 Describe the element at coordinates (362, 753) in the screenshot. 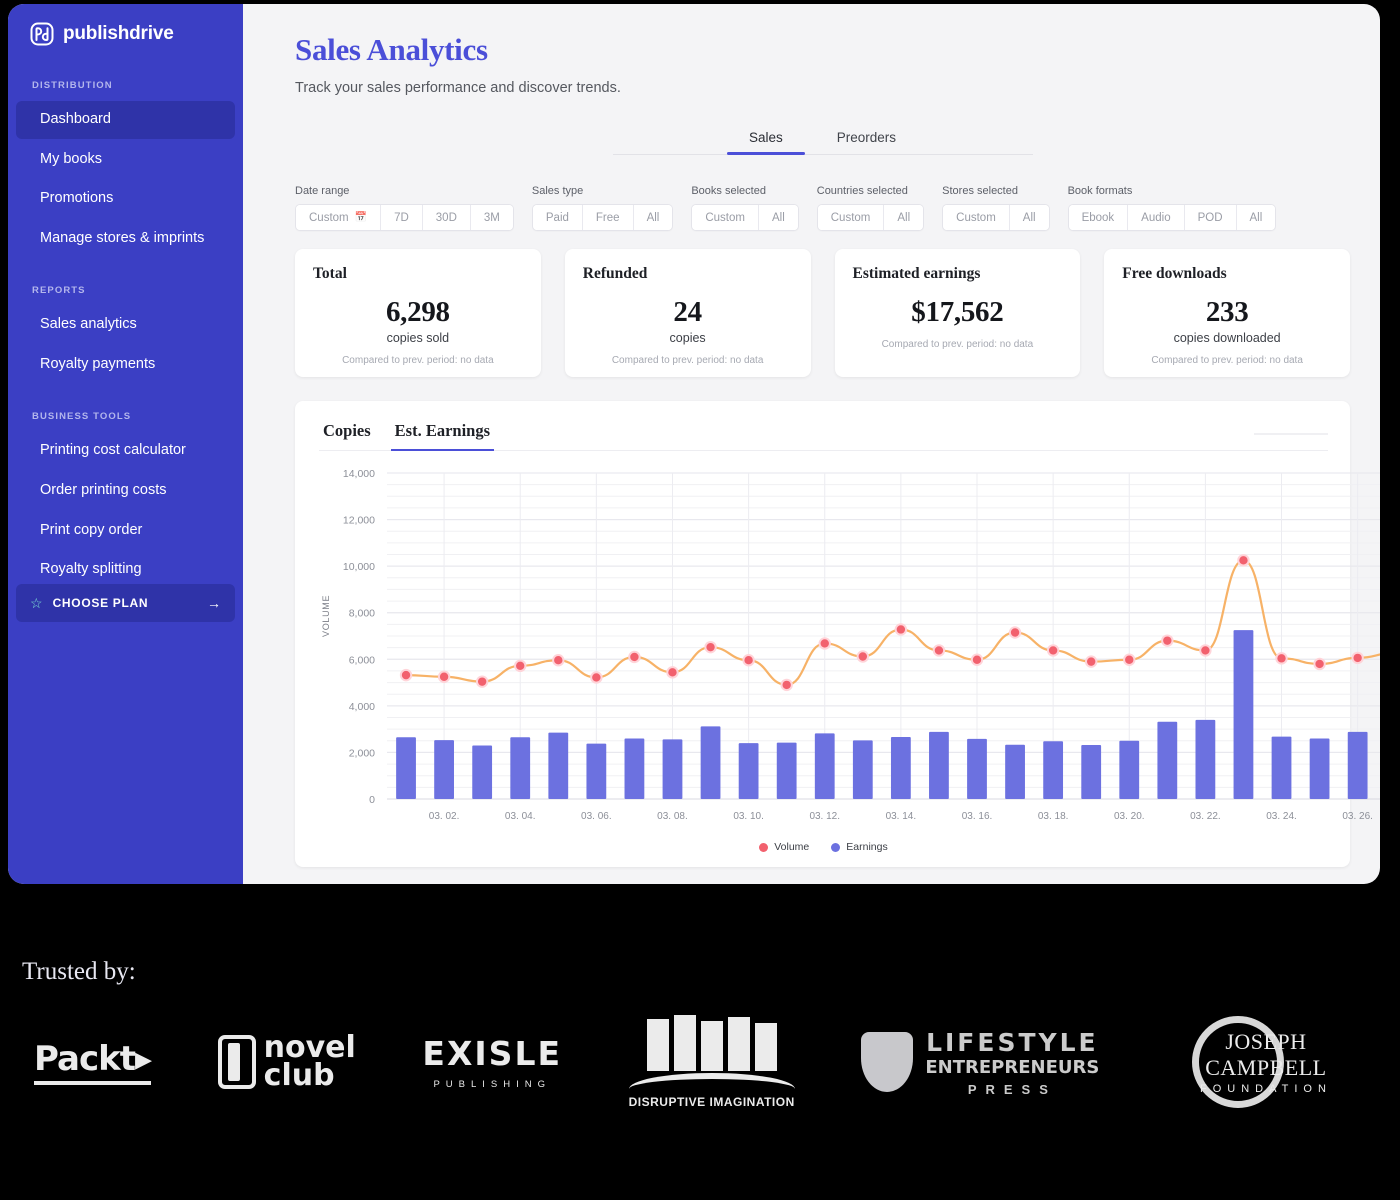

I see `y-tick-label: 2,000` at that location.